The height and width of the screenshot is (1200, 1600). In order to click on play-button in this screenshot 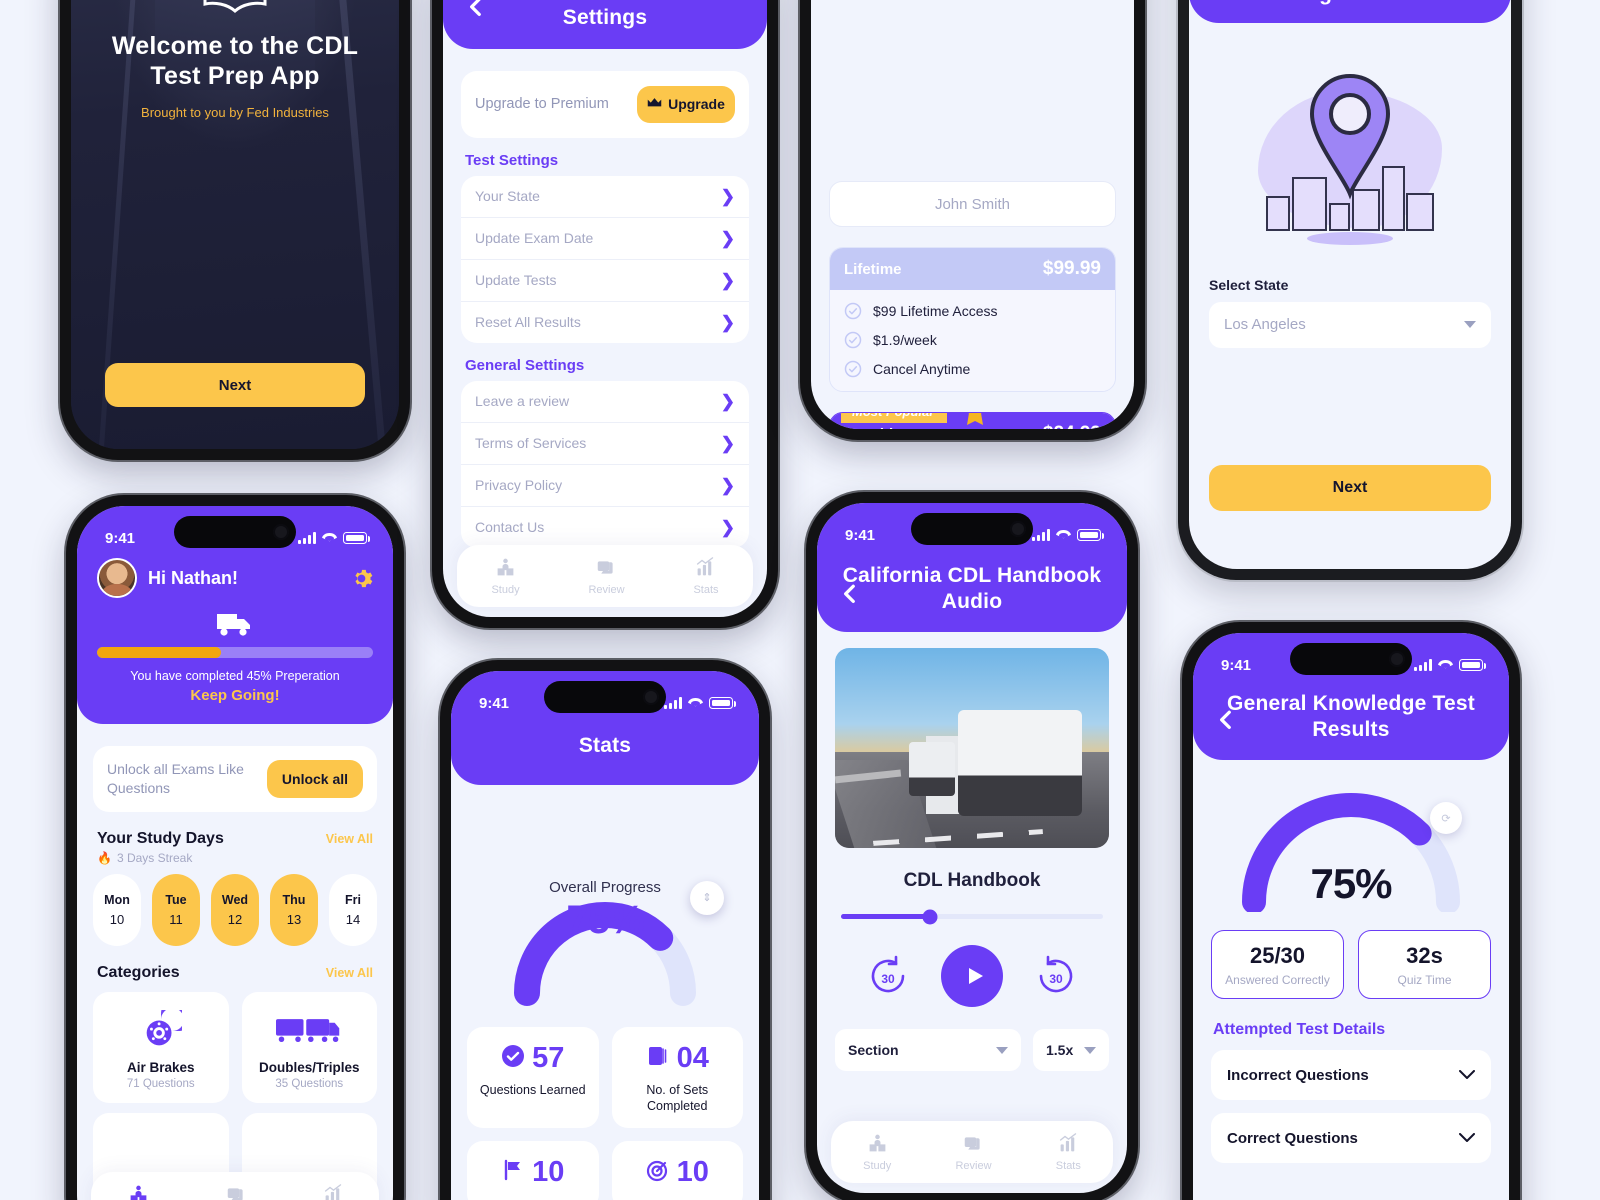, I will do `click(972, 976)`.